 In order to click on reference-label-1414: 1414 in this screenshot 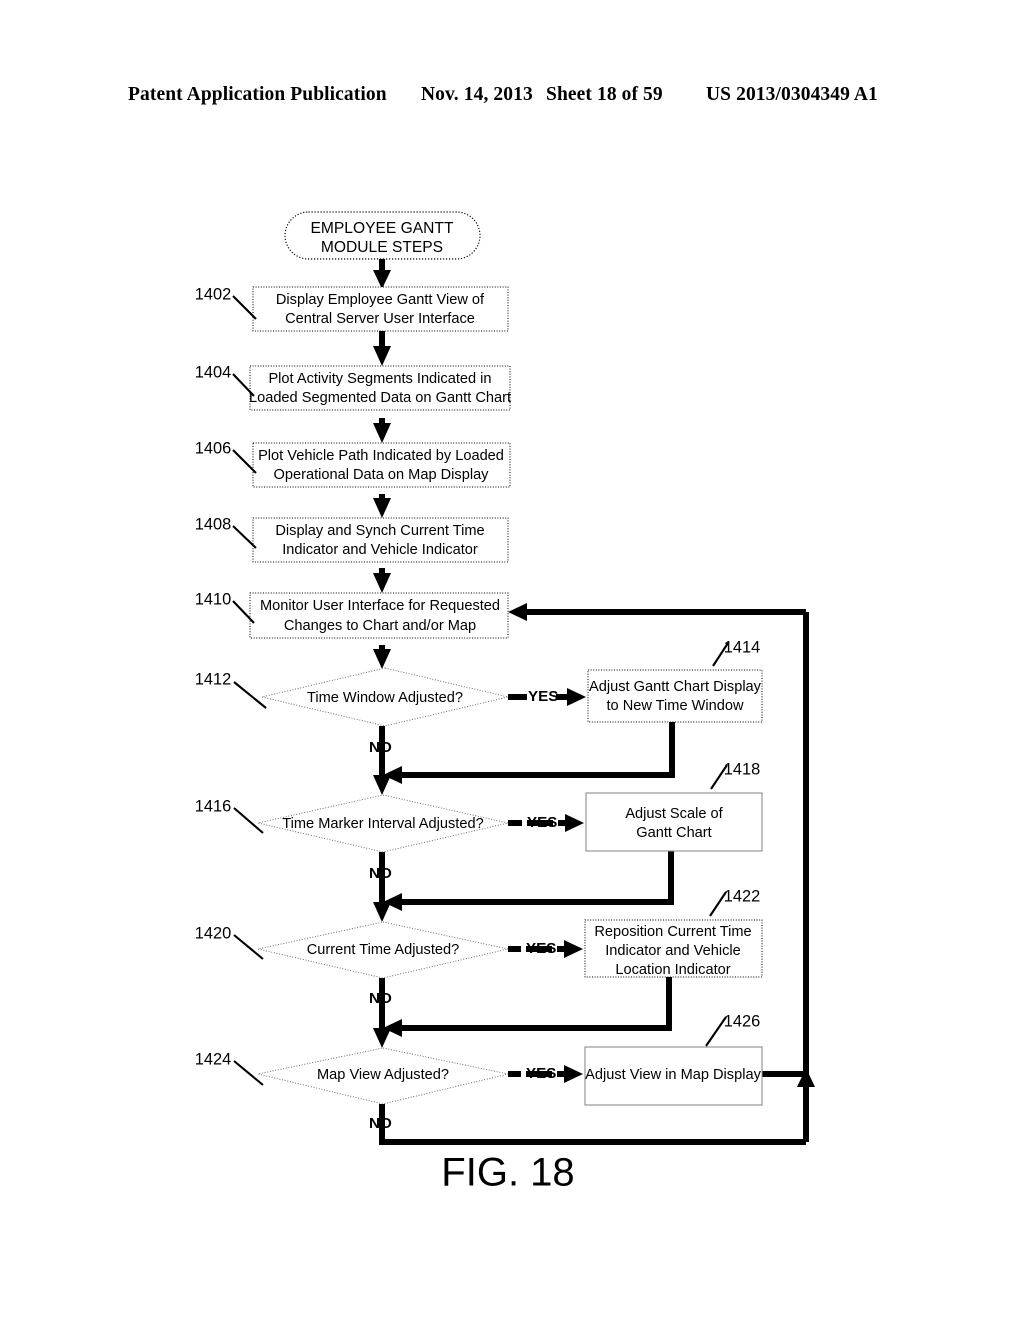, I will do `click(736, 652)`.